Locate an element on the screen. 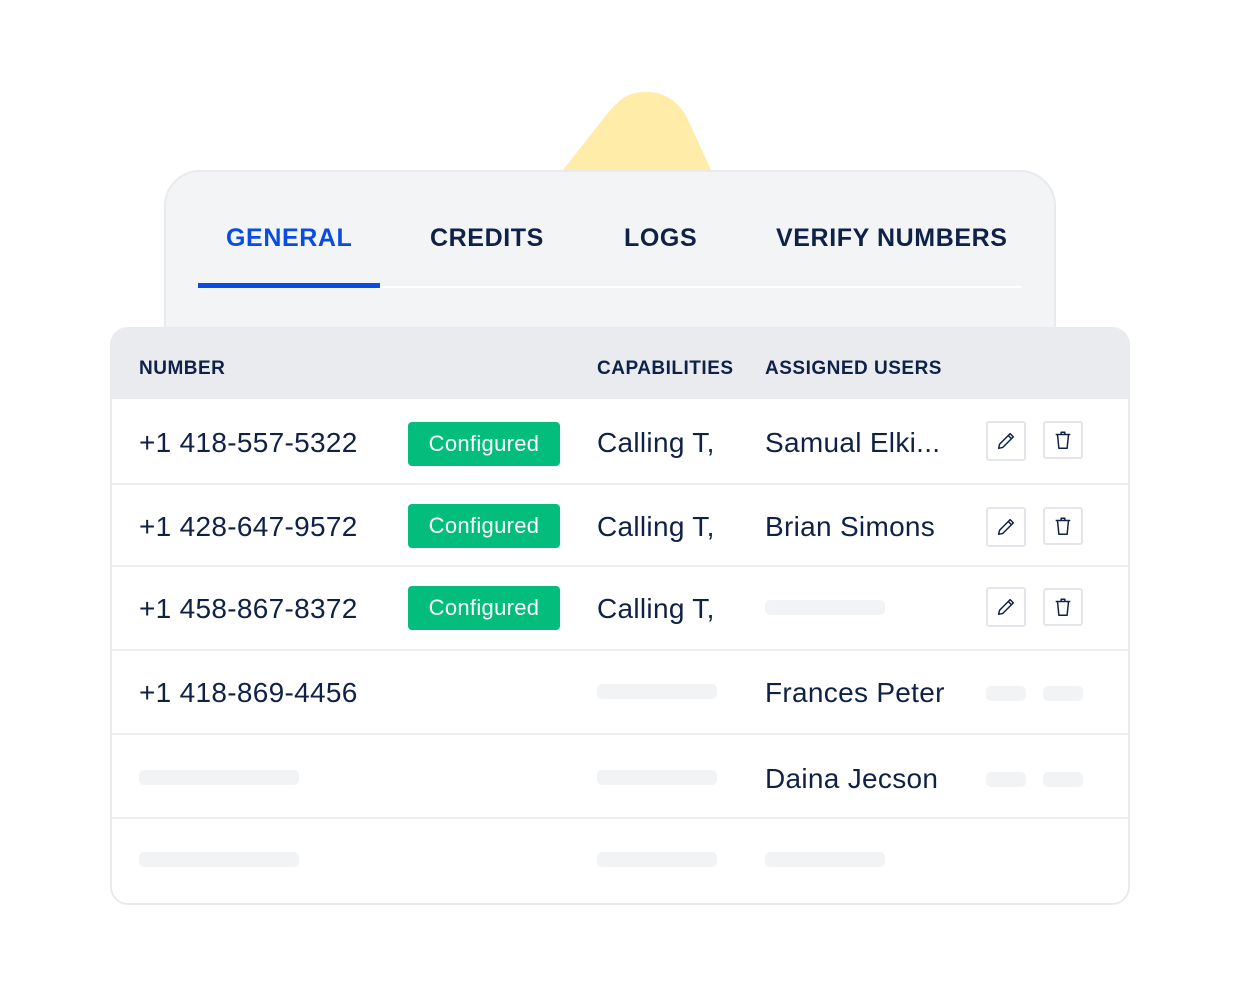 The height and width of the screenshot is (994, 1240). column-header-assigned-users: ASSIGNED USERS is located at coordinates (853, 369).